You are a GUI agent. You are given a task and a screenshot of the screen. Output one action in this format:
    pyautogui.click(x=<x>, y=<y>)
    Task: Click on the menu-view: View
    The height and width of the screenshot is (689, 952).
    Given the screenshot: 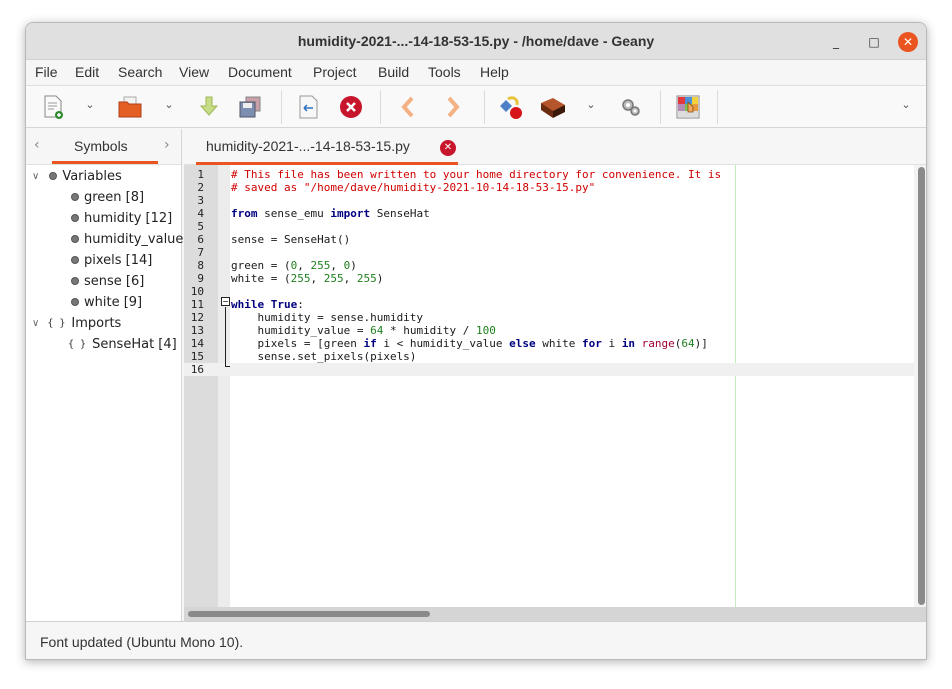 What is the action you would take?
    pyautogui.click(x=194, y=72)
    